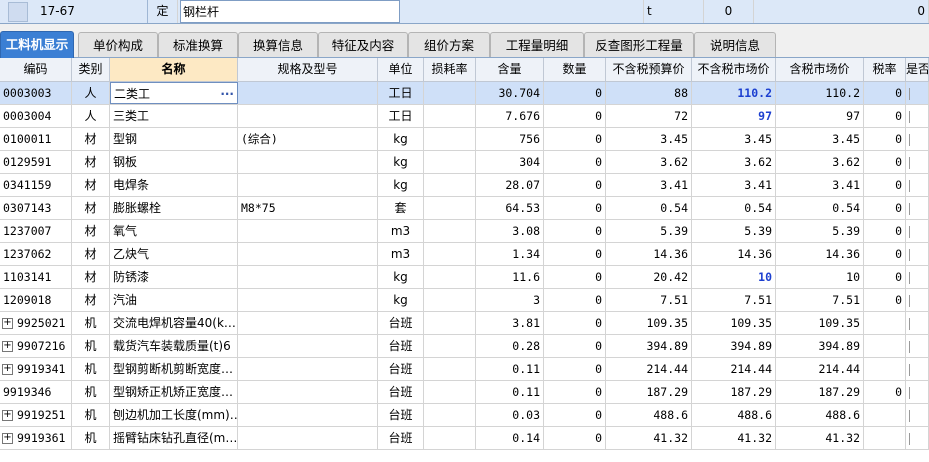 The image size is (929, 462). Describe the element at coordinates (885, 346) in the screenshot. I see `cell-tax-rate` at that location.